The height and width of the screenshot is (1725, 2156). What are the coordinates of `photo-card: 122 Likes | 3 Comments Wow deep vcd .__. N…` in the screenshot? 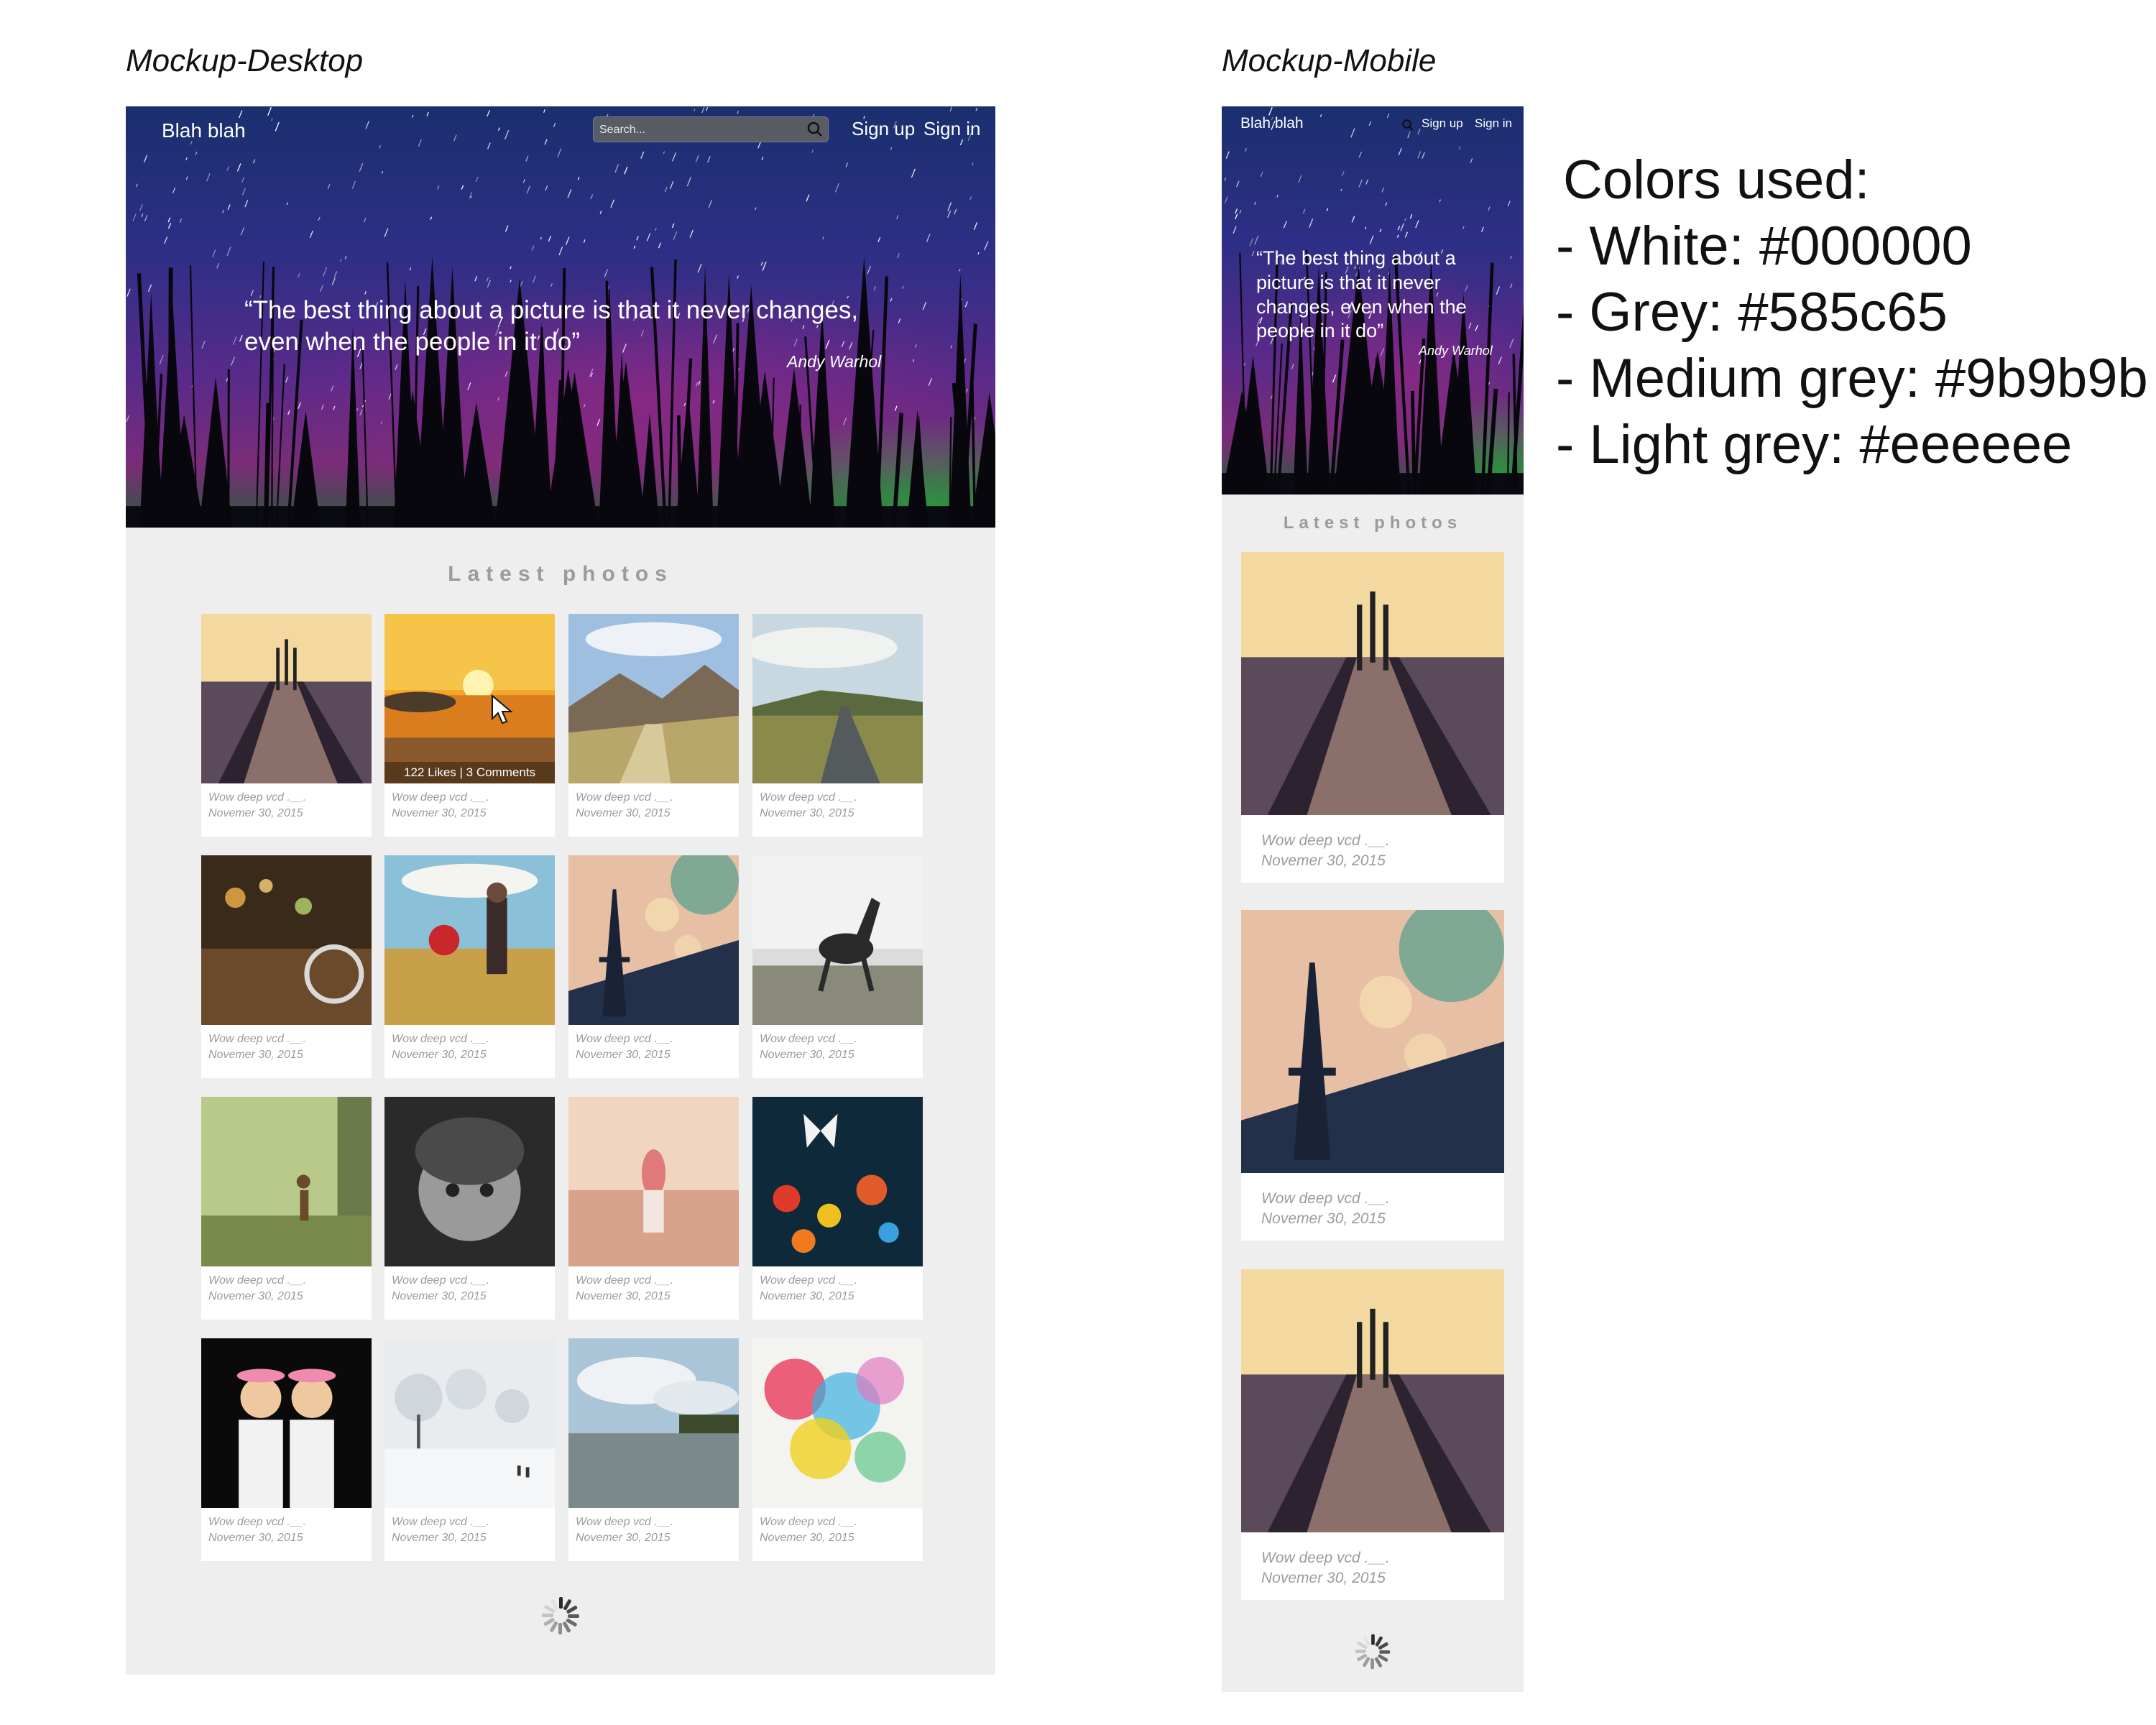 It's located at (469, 725).